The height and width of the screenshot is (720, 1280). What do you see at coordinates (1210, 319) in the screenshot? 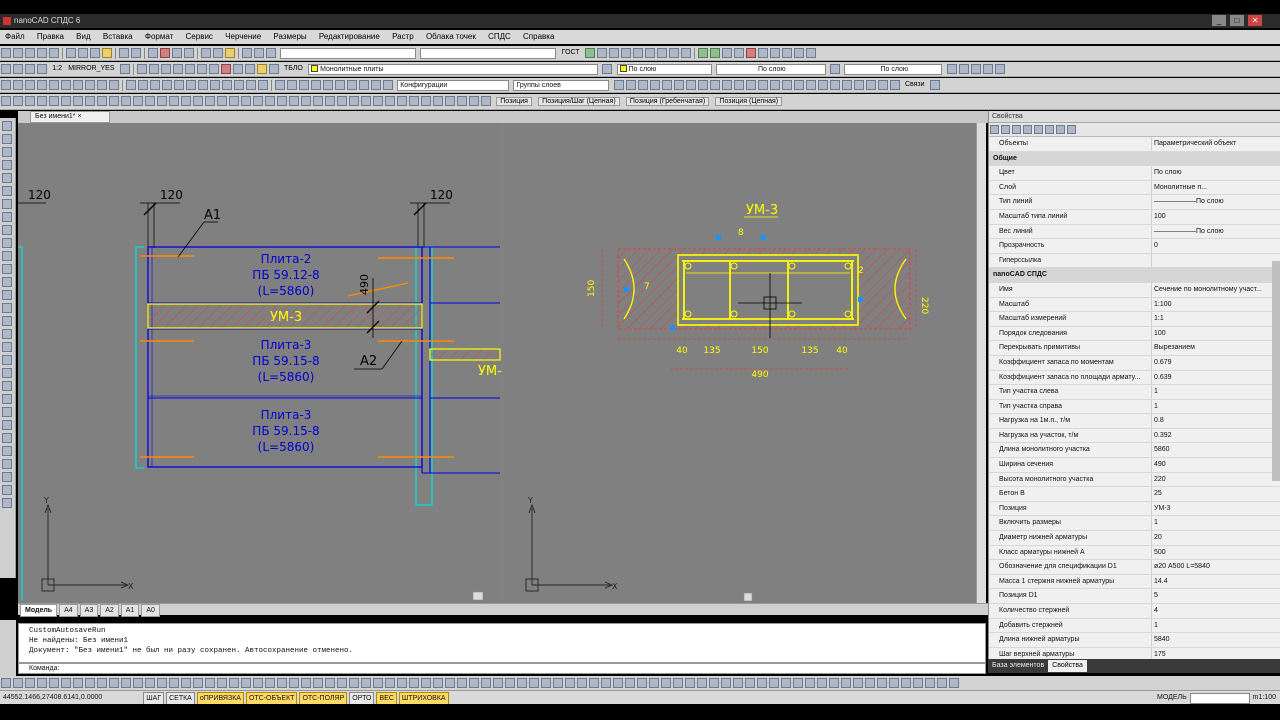
I see `property-value: 1:1` at bounding box center [1210, 319].